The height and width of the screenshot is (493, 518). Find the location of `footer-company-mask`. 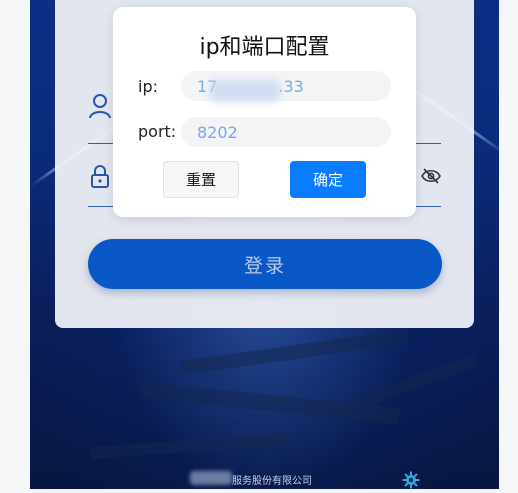

footer-company-mask is located at coordinates (211, 478).